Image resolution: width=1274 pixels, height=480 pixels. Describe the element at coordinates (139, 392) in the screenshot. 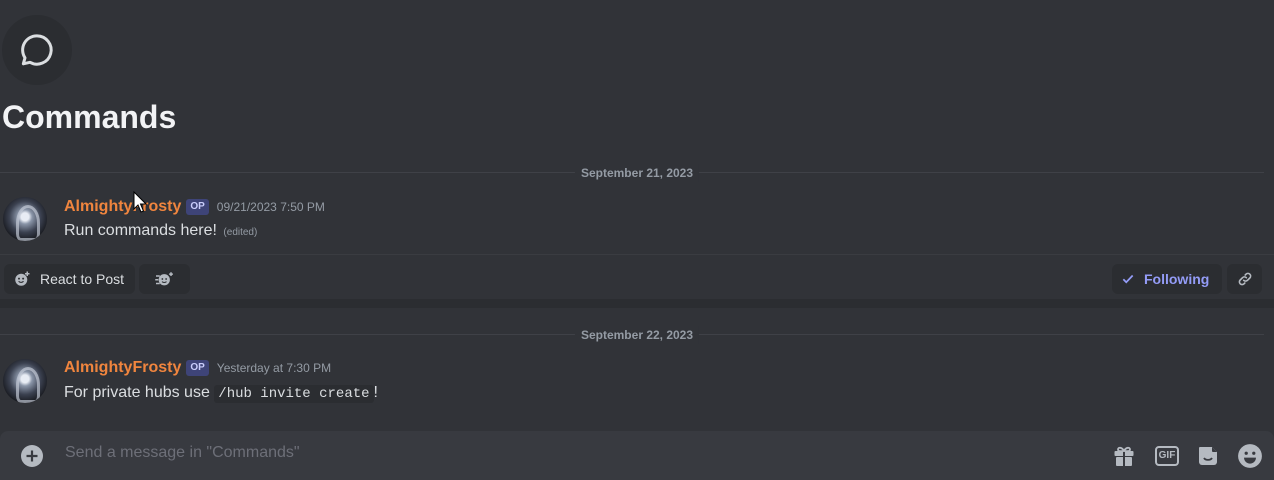

I see `message-text-before: For private hubs use` at that location.